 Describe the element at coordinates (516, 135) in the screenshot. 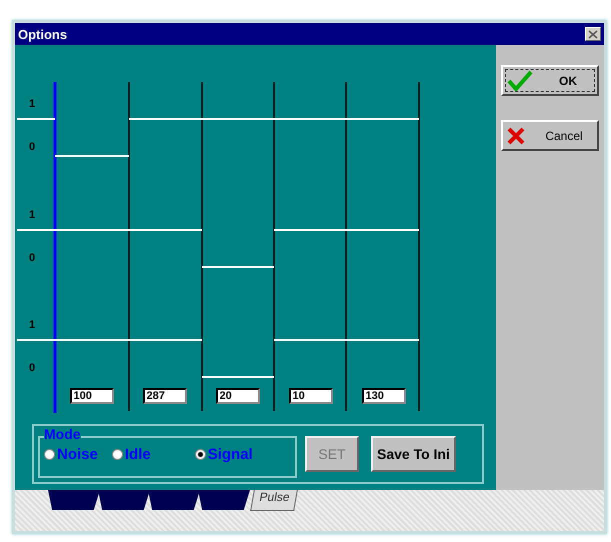

I see `x-icon` at that location.